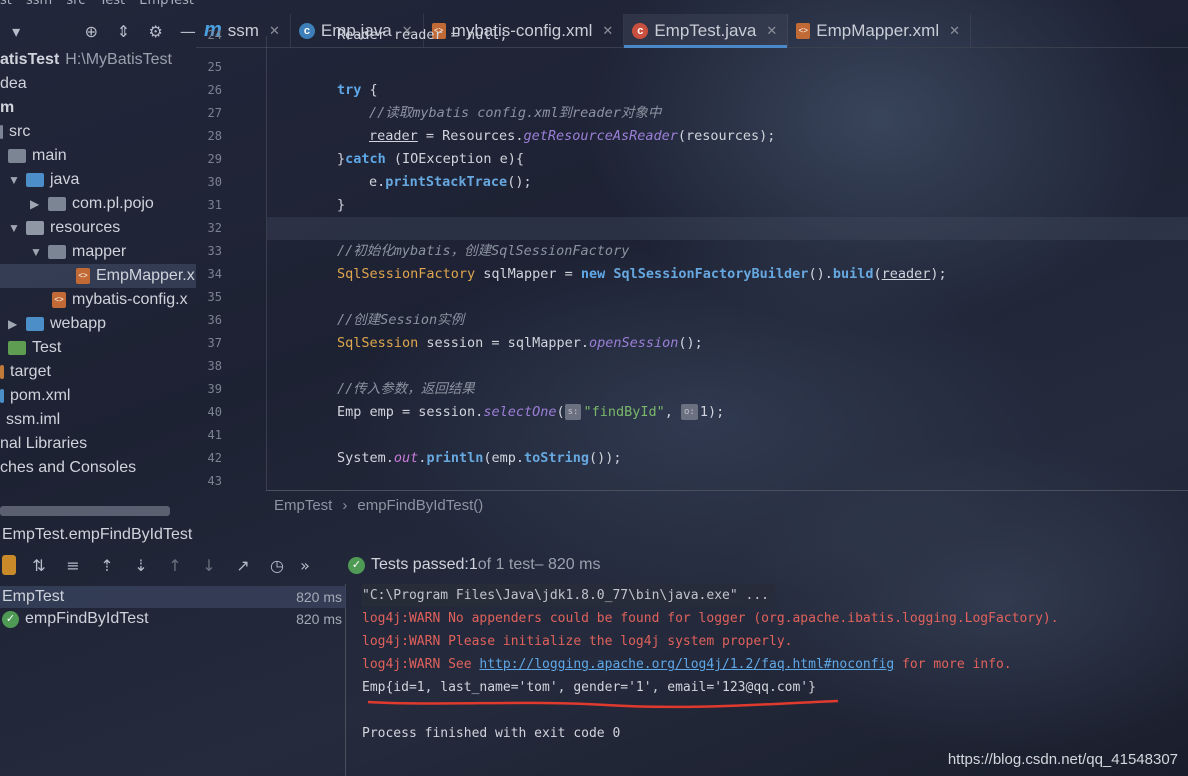 The height and width of the screenshot is (776, 1188). What do you see at coordinates (341, 205) in the screenshot?
I see `code-line: }` at bounding box center [341, 205].